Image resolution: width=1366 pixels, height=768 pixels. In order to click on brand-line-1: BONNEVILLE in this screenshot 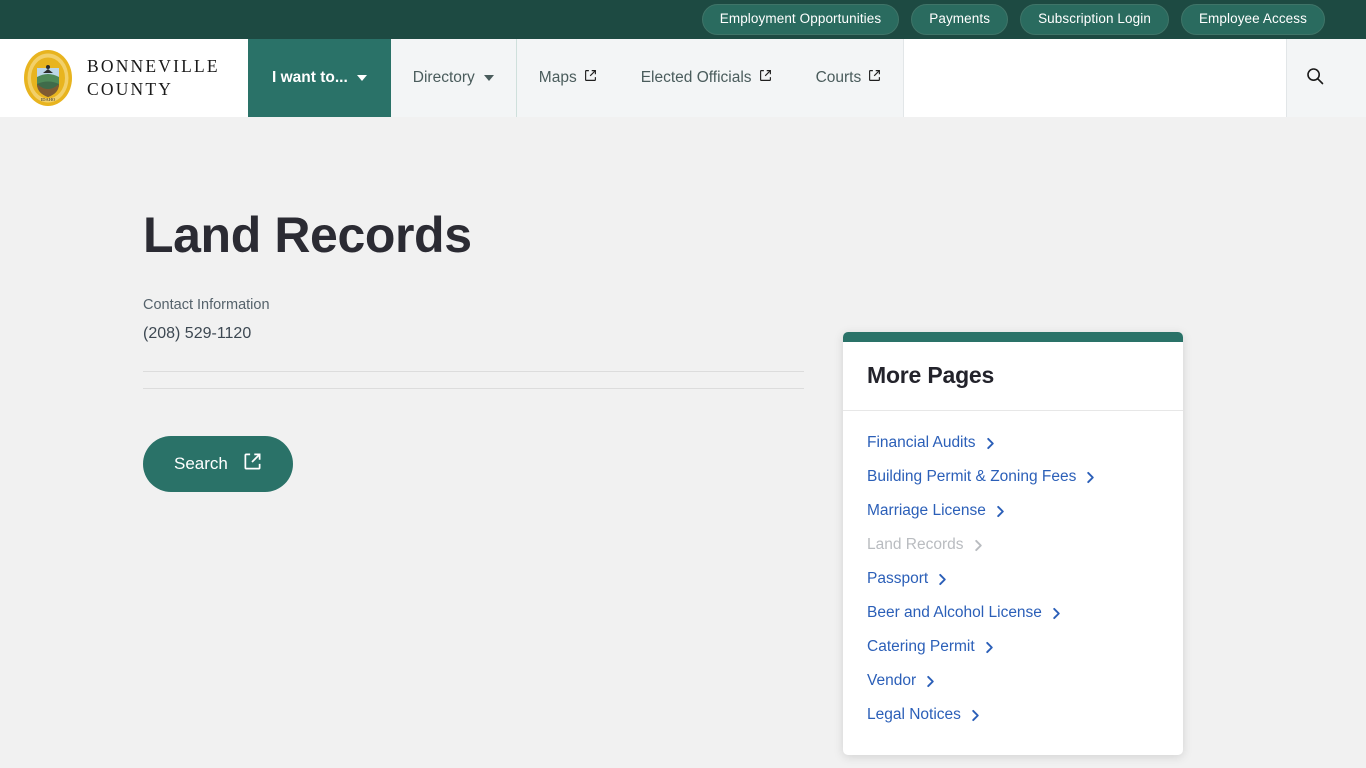, I will do `click(153, 65)`.